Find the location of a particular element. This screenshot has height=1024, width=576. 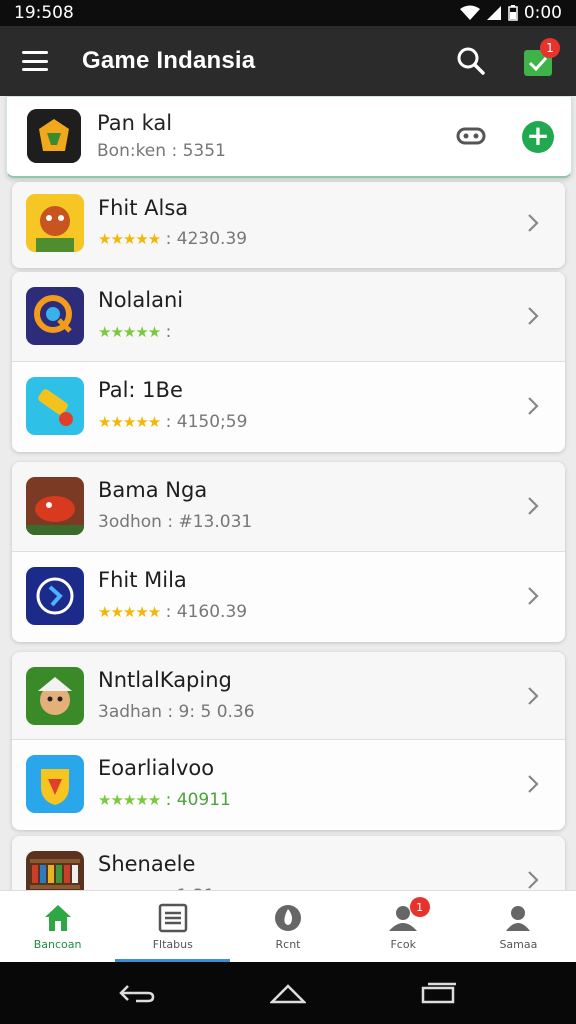

list-icon is located at coordinates (173, 918).